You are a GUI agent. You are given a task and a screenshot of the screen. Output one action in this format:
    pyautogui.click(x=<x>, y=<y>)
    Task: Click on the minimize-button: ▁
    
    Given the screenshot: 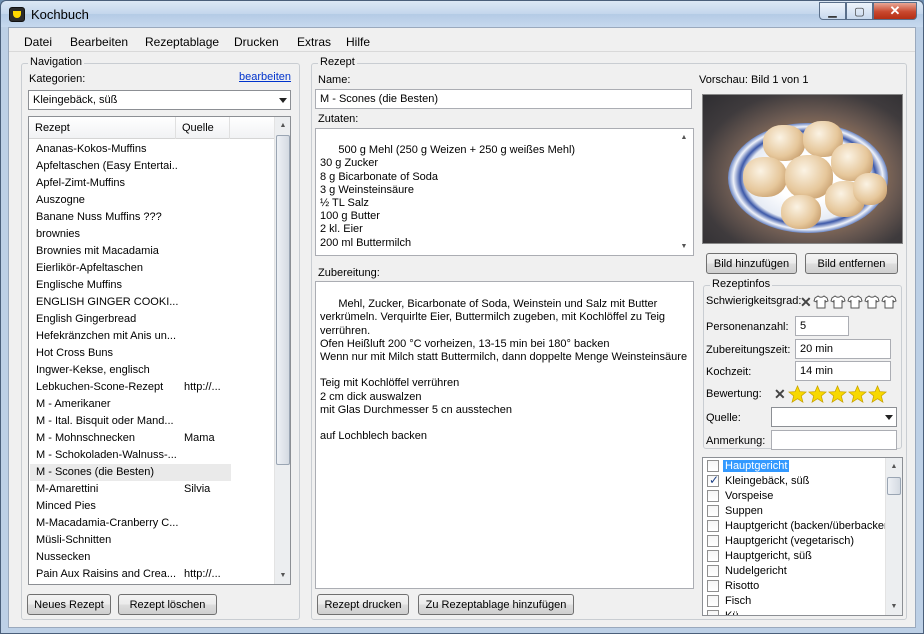 What is the action you would take?
    pyautogui.click(x=832, y=11)
    